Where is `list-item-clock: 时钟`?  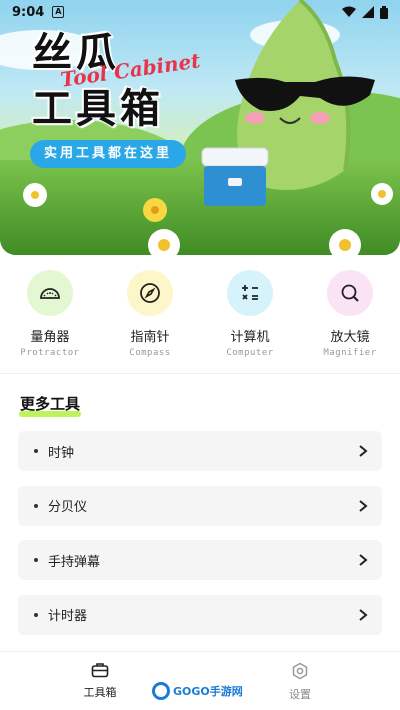
list-item-clock: 时钟 is located at coordinates (200, 451).